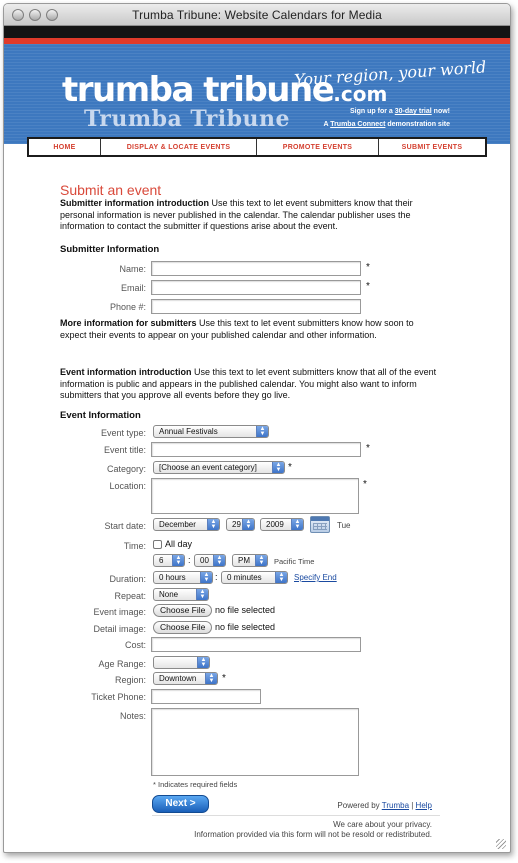 The image size is (518, 863). Describe the element at coordinates (157, 544) in the screenshot. I see `all-day-checkbox` at that location.